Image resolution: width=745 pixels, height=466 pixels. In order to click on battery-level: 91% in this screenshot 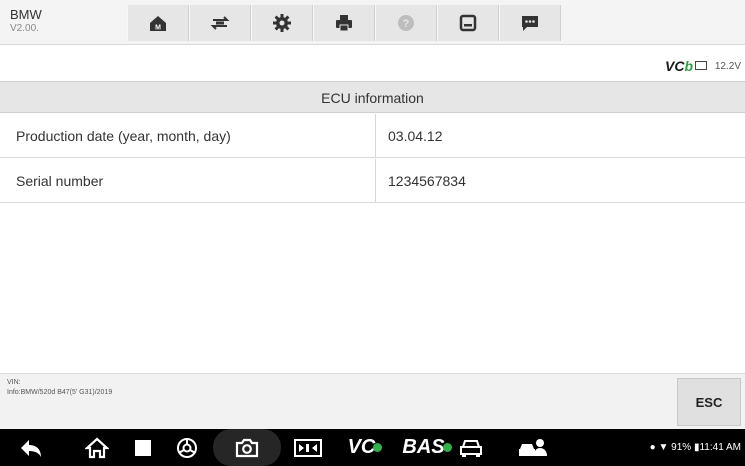, I will do `click(681, 447)`.